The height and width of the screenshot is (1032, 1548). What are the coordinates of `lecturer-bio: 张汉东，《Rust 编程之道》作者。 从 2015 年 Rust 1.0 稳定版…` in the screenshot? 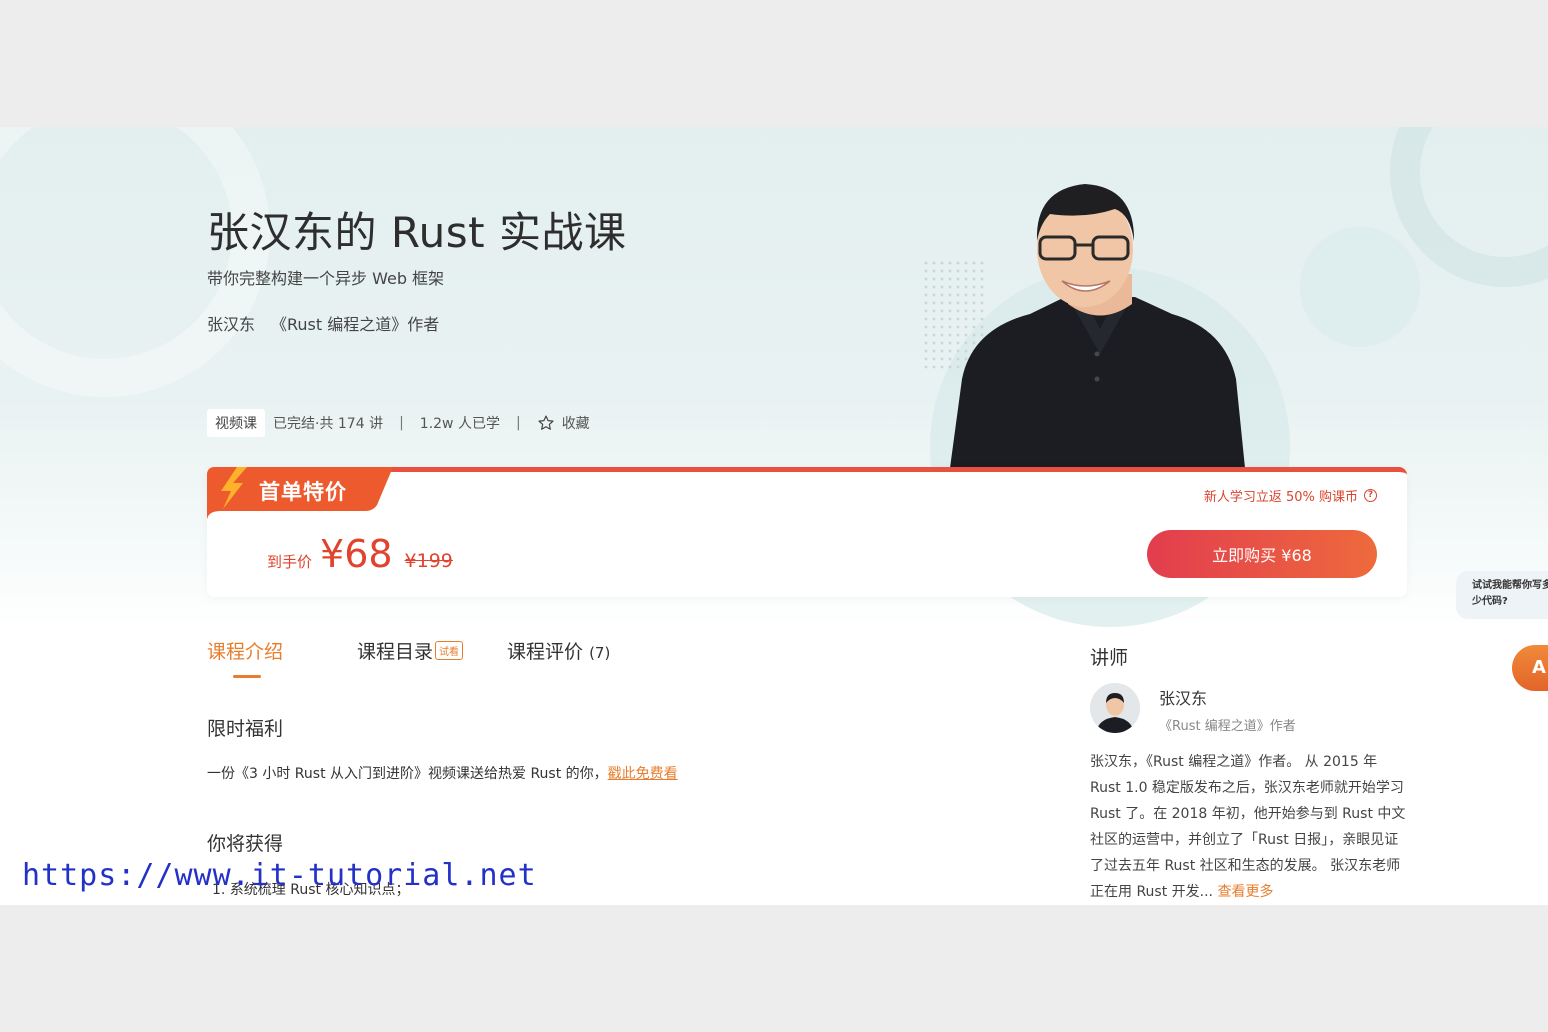 It's located at (1248, 827).